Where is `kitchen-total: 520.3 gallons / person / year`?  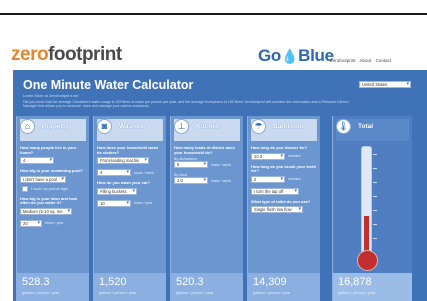
kitchen-total: 520.3 gallons / person / year is located at coordinates (207, 287).